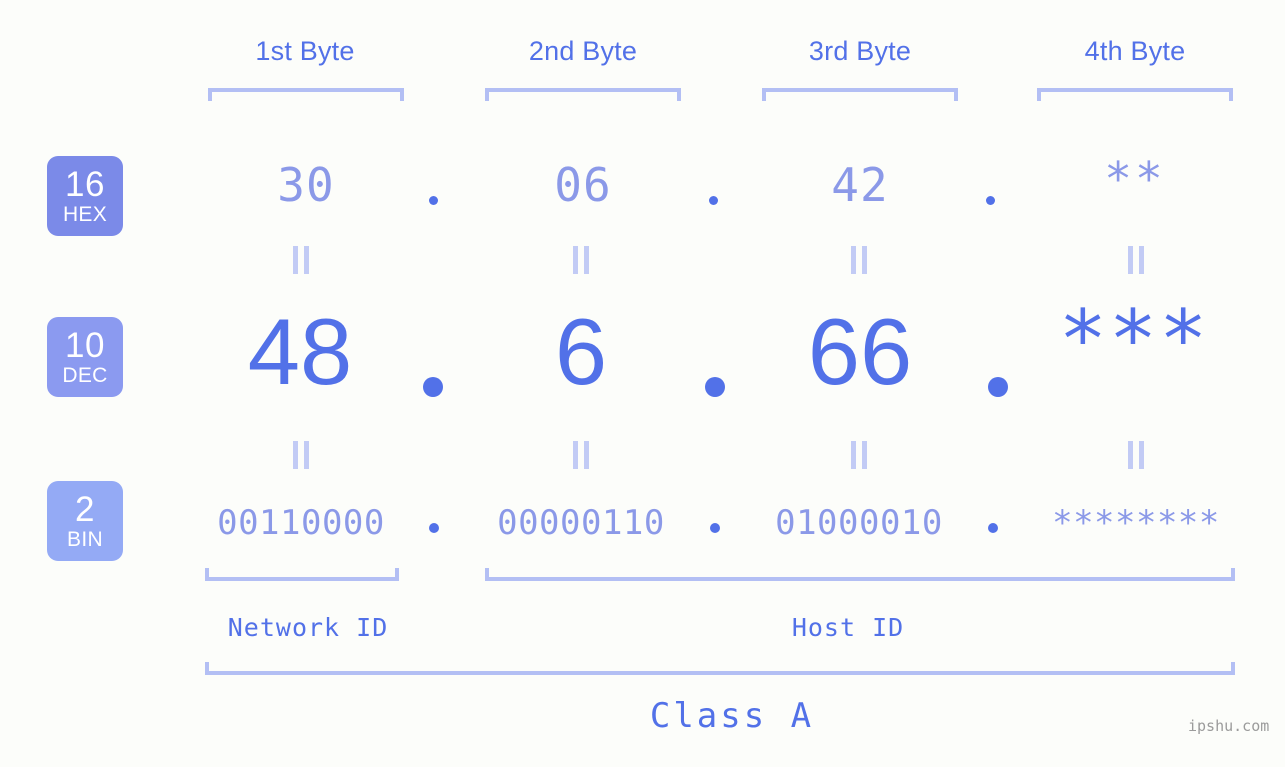  I want to click on class-bracket, so click(720, 668).